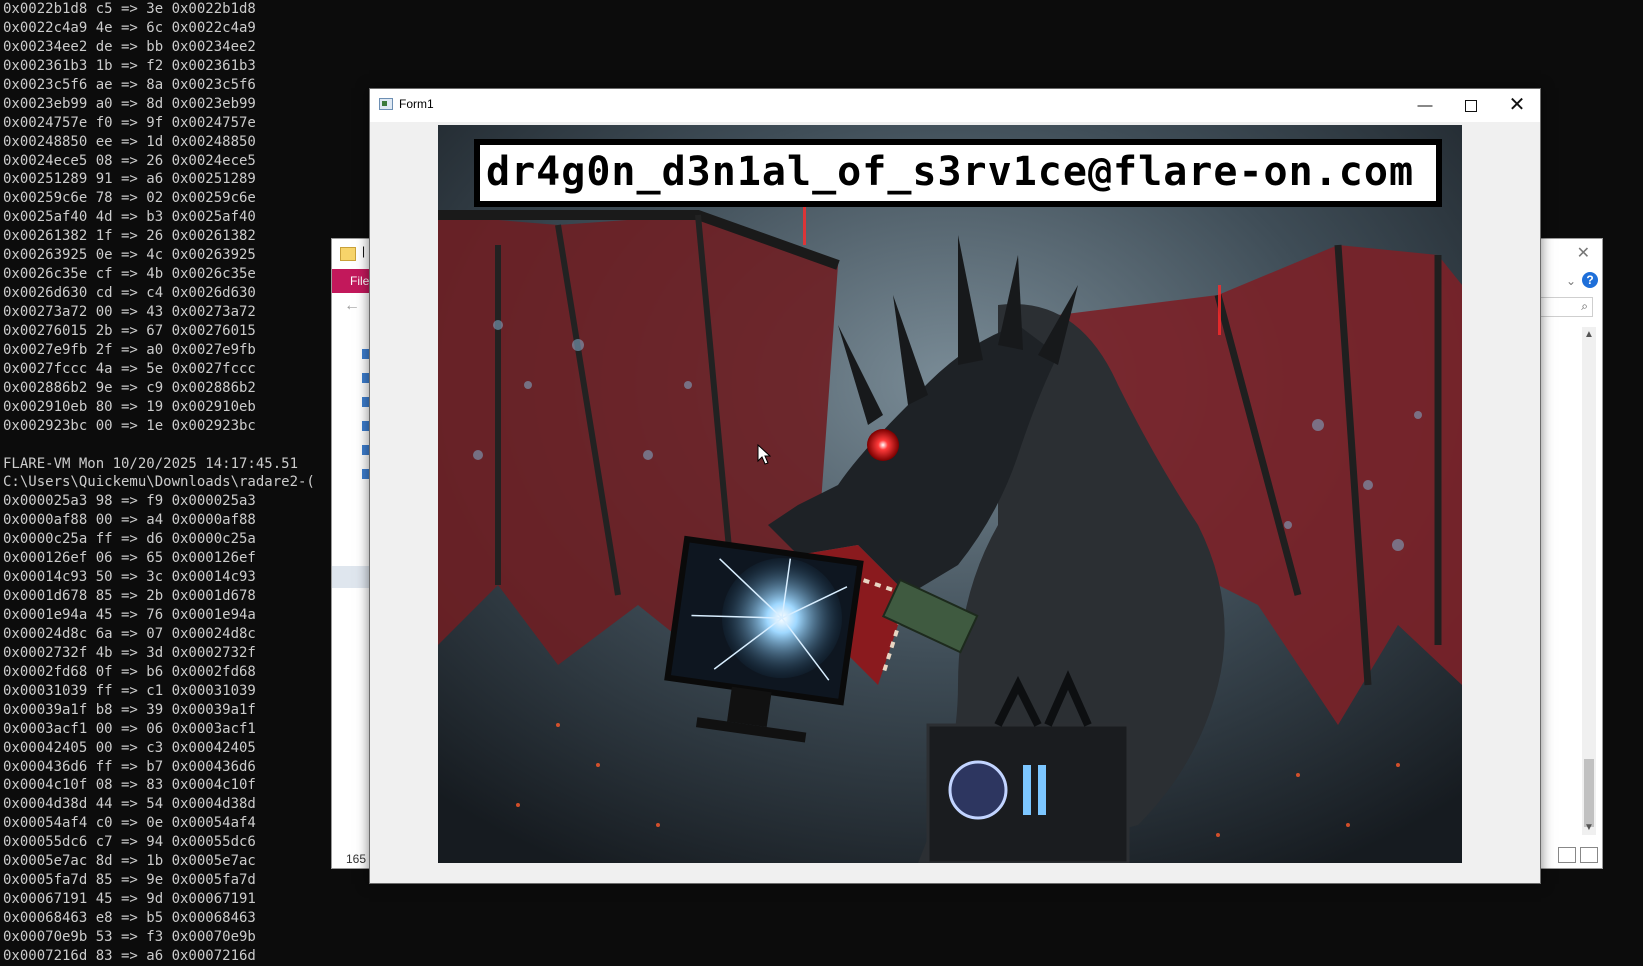 The image size is (1643, 966). I want to click on details-view-icon, so click(1567, 855).